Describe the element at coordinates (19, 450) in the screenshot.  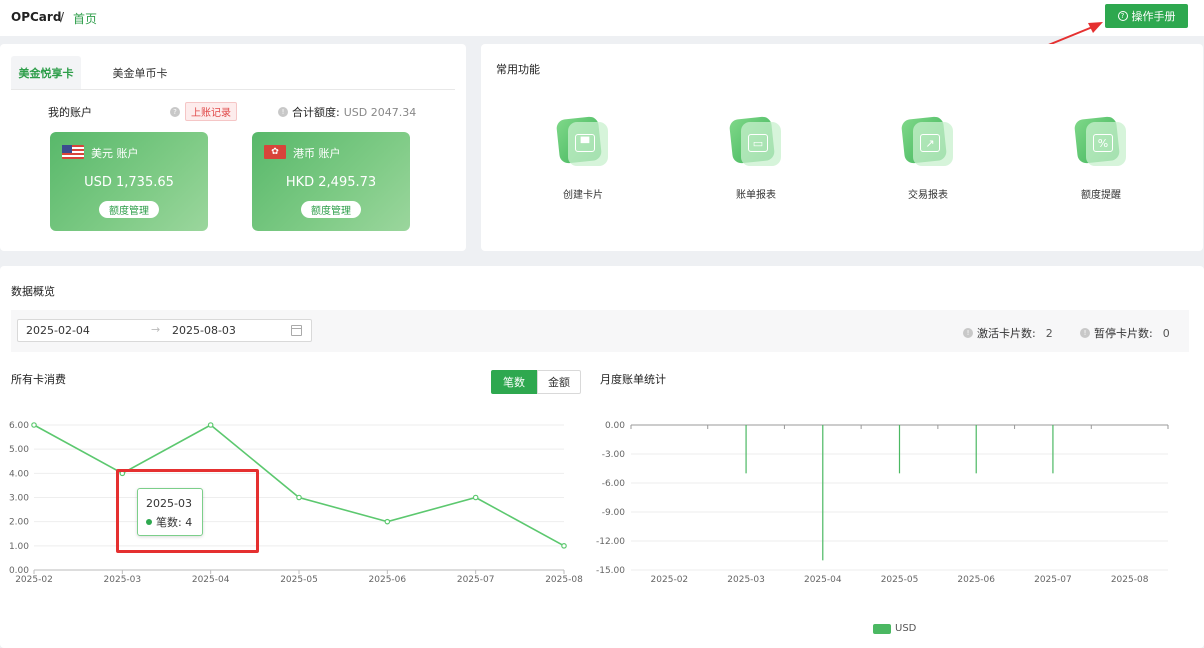
I see `y-tick-label: 5.00` at that location.